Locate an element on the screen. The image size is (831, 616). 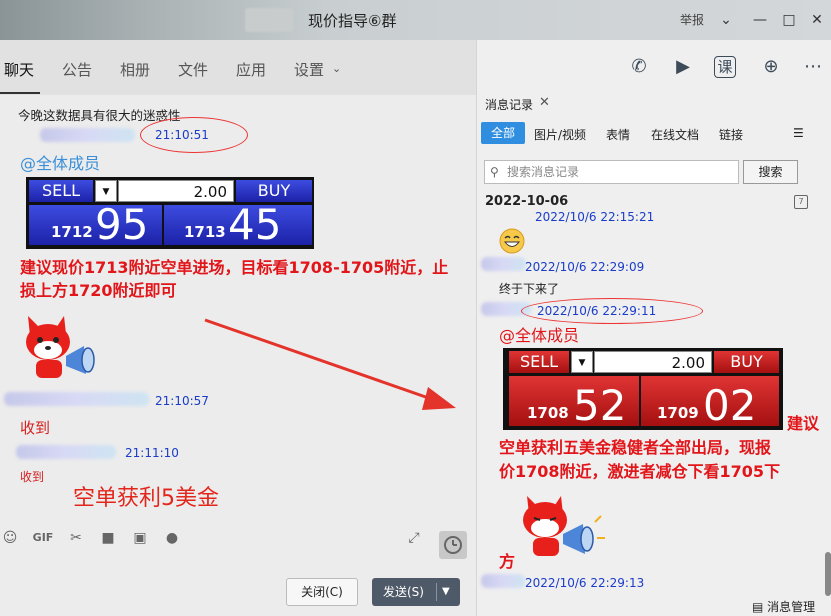
search-input: ⚲ 搜索消息记录 is located at coordinates (611, 172).